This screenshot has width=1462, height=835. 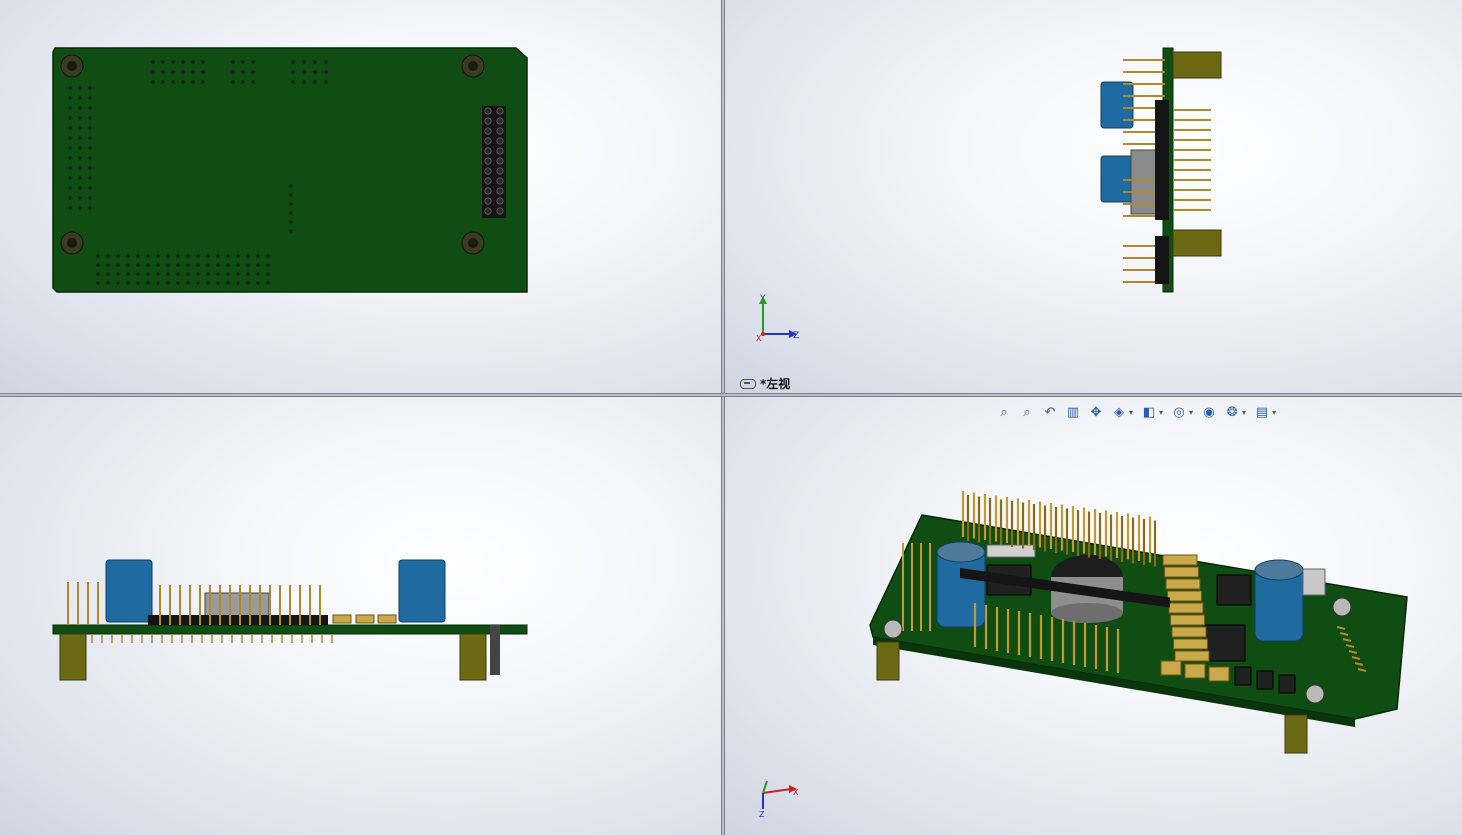 What do you see at coordinates (494, 162) in the screenshot?
I see `pin-header-bottom` at bounding box center [494, 162].